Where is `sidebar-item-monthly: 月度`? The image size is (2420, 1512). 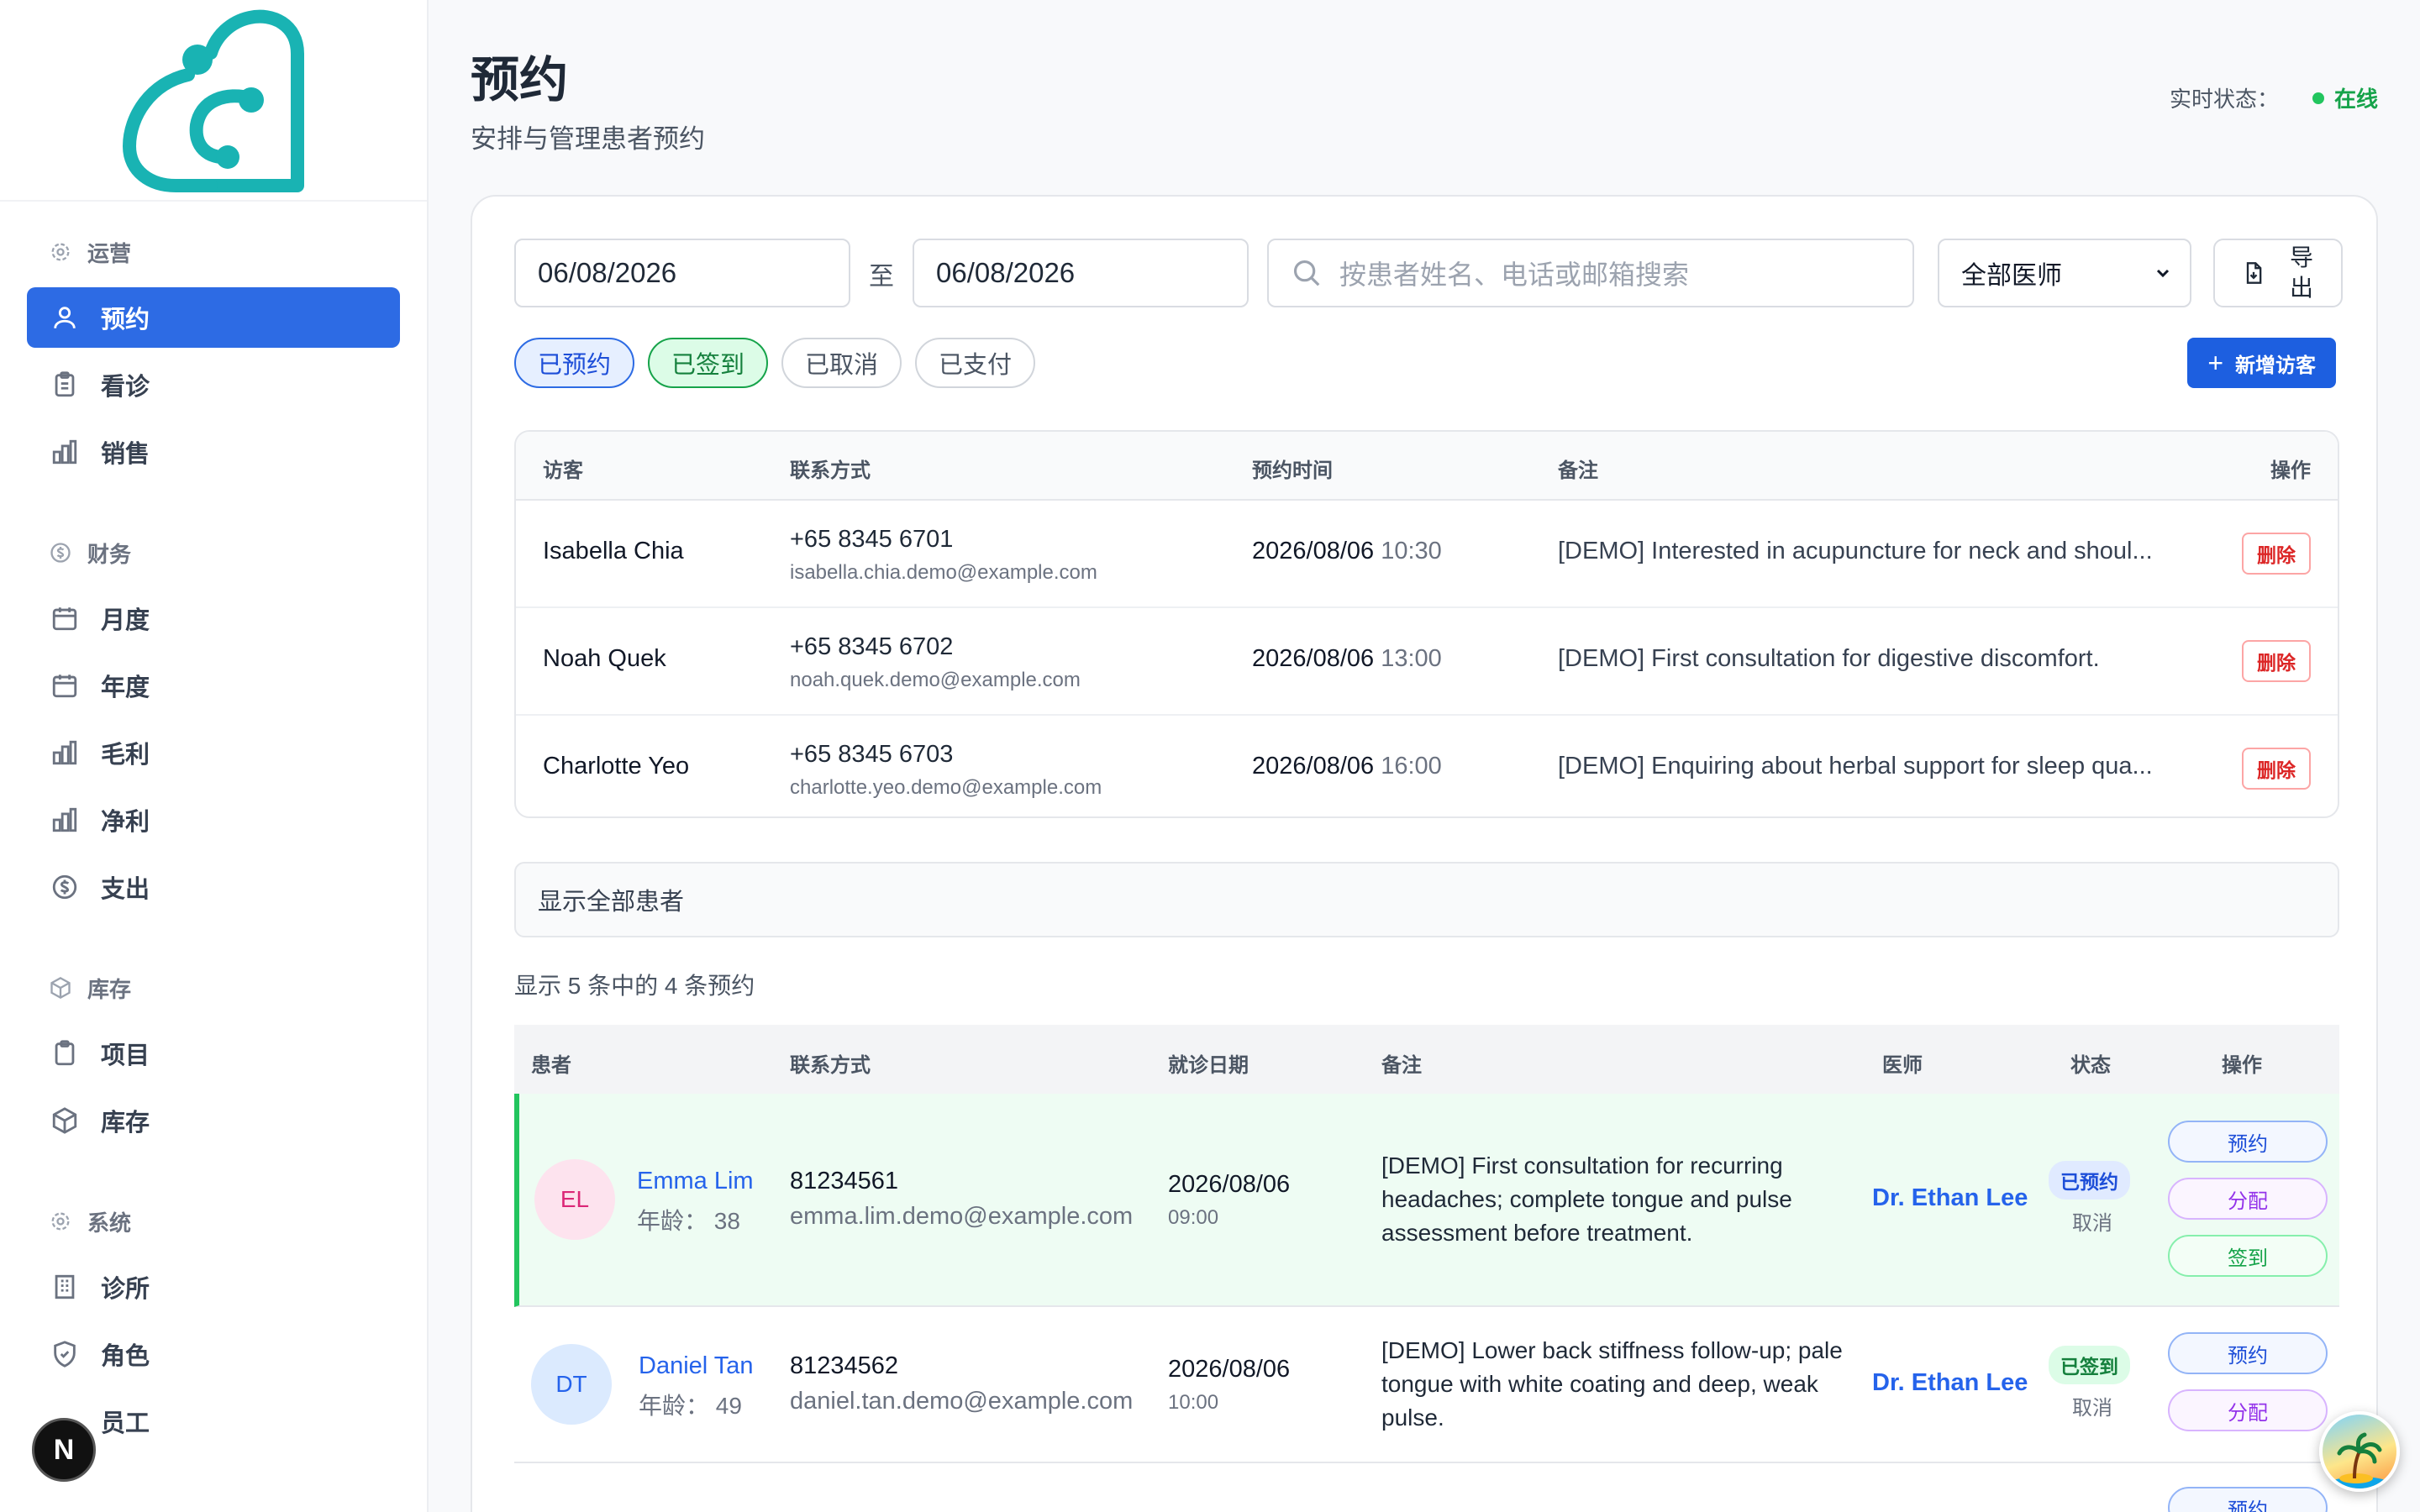 sidebar-item-monthly: 月度 is located at coordinates (214, 618).